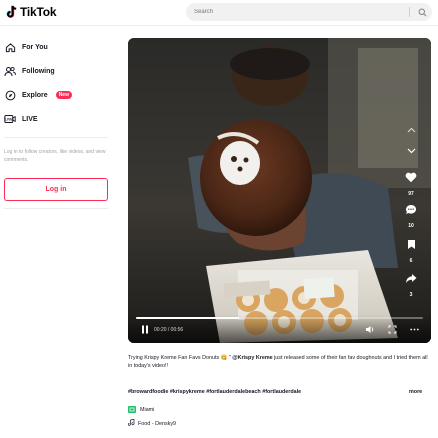 The width and height of the screenshot is (438, 438). I want to click on more-options-icon, so click(414, 329).